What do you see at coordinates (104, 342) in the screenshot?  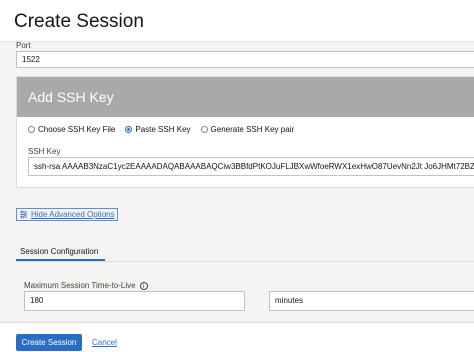 I see `cancel-button: Cancel` at bounding box center [104, 342].